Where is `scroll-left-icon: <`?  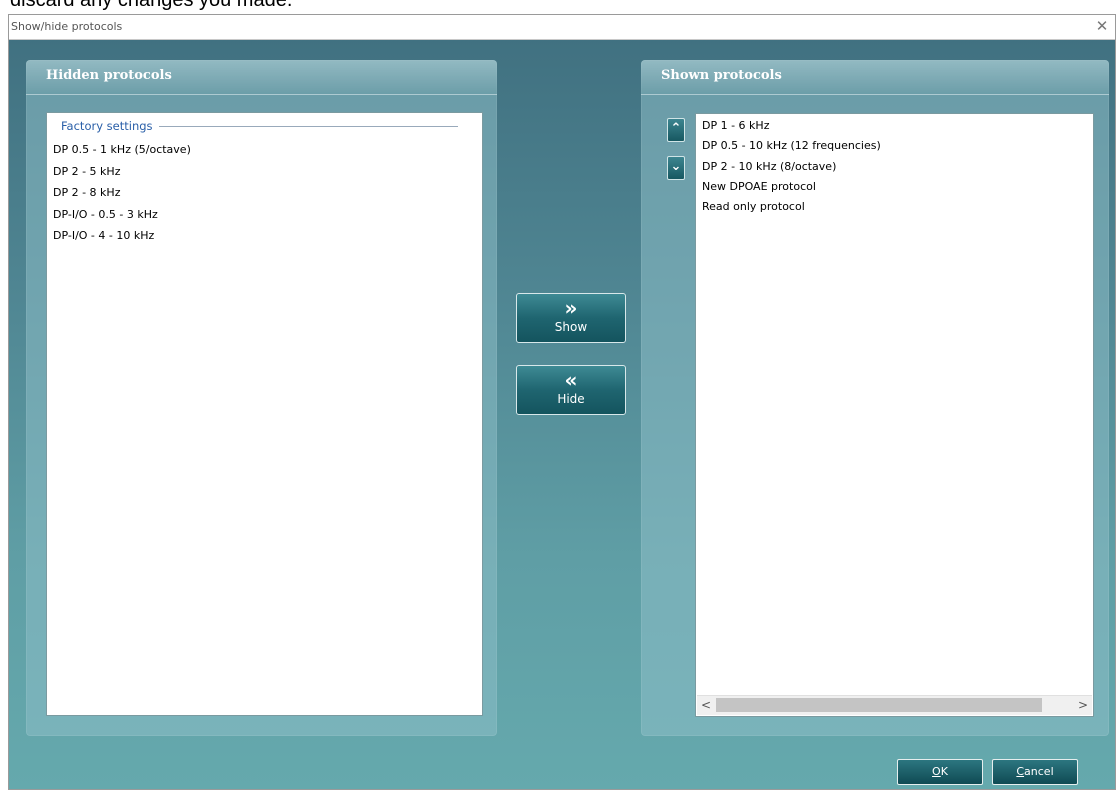 scroll-left-icon: < is located at coordinates (706, 705).